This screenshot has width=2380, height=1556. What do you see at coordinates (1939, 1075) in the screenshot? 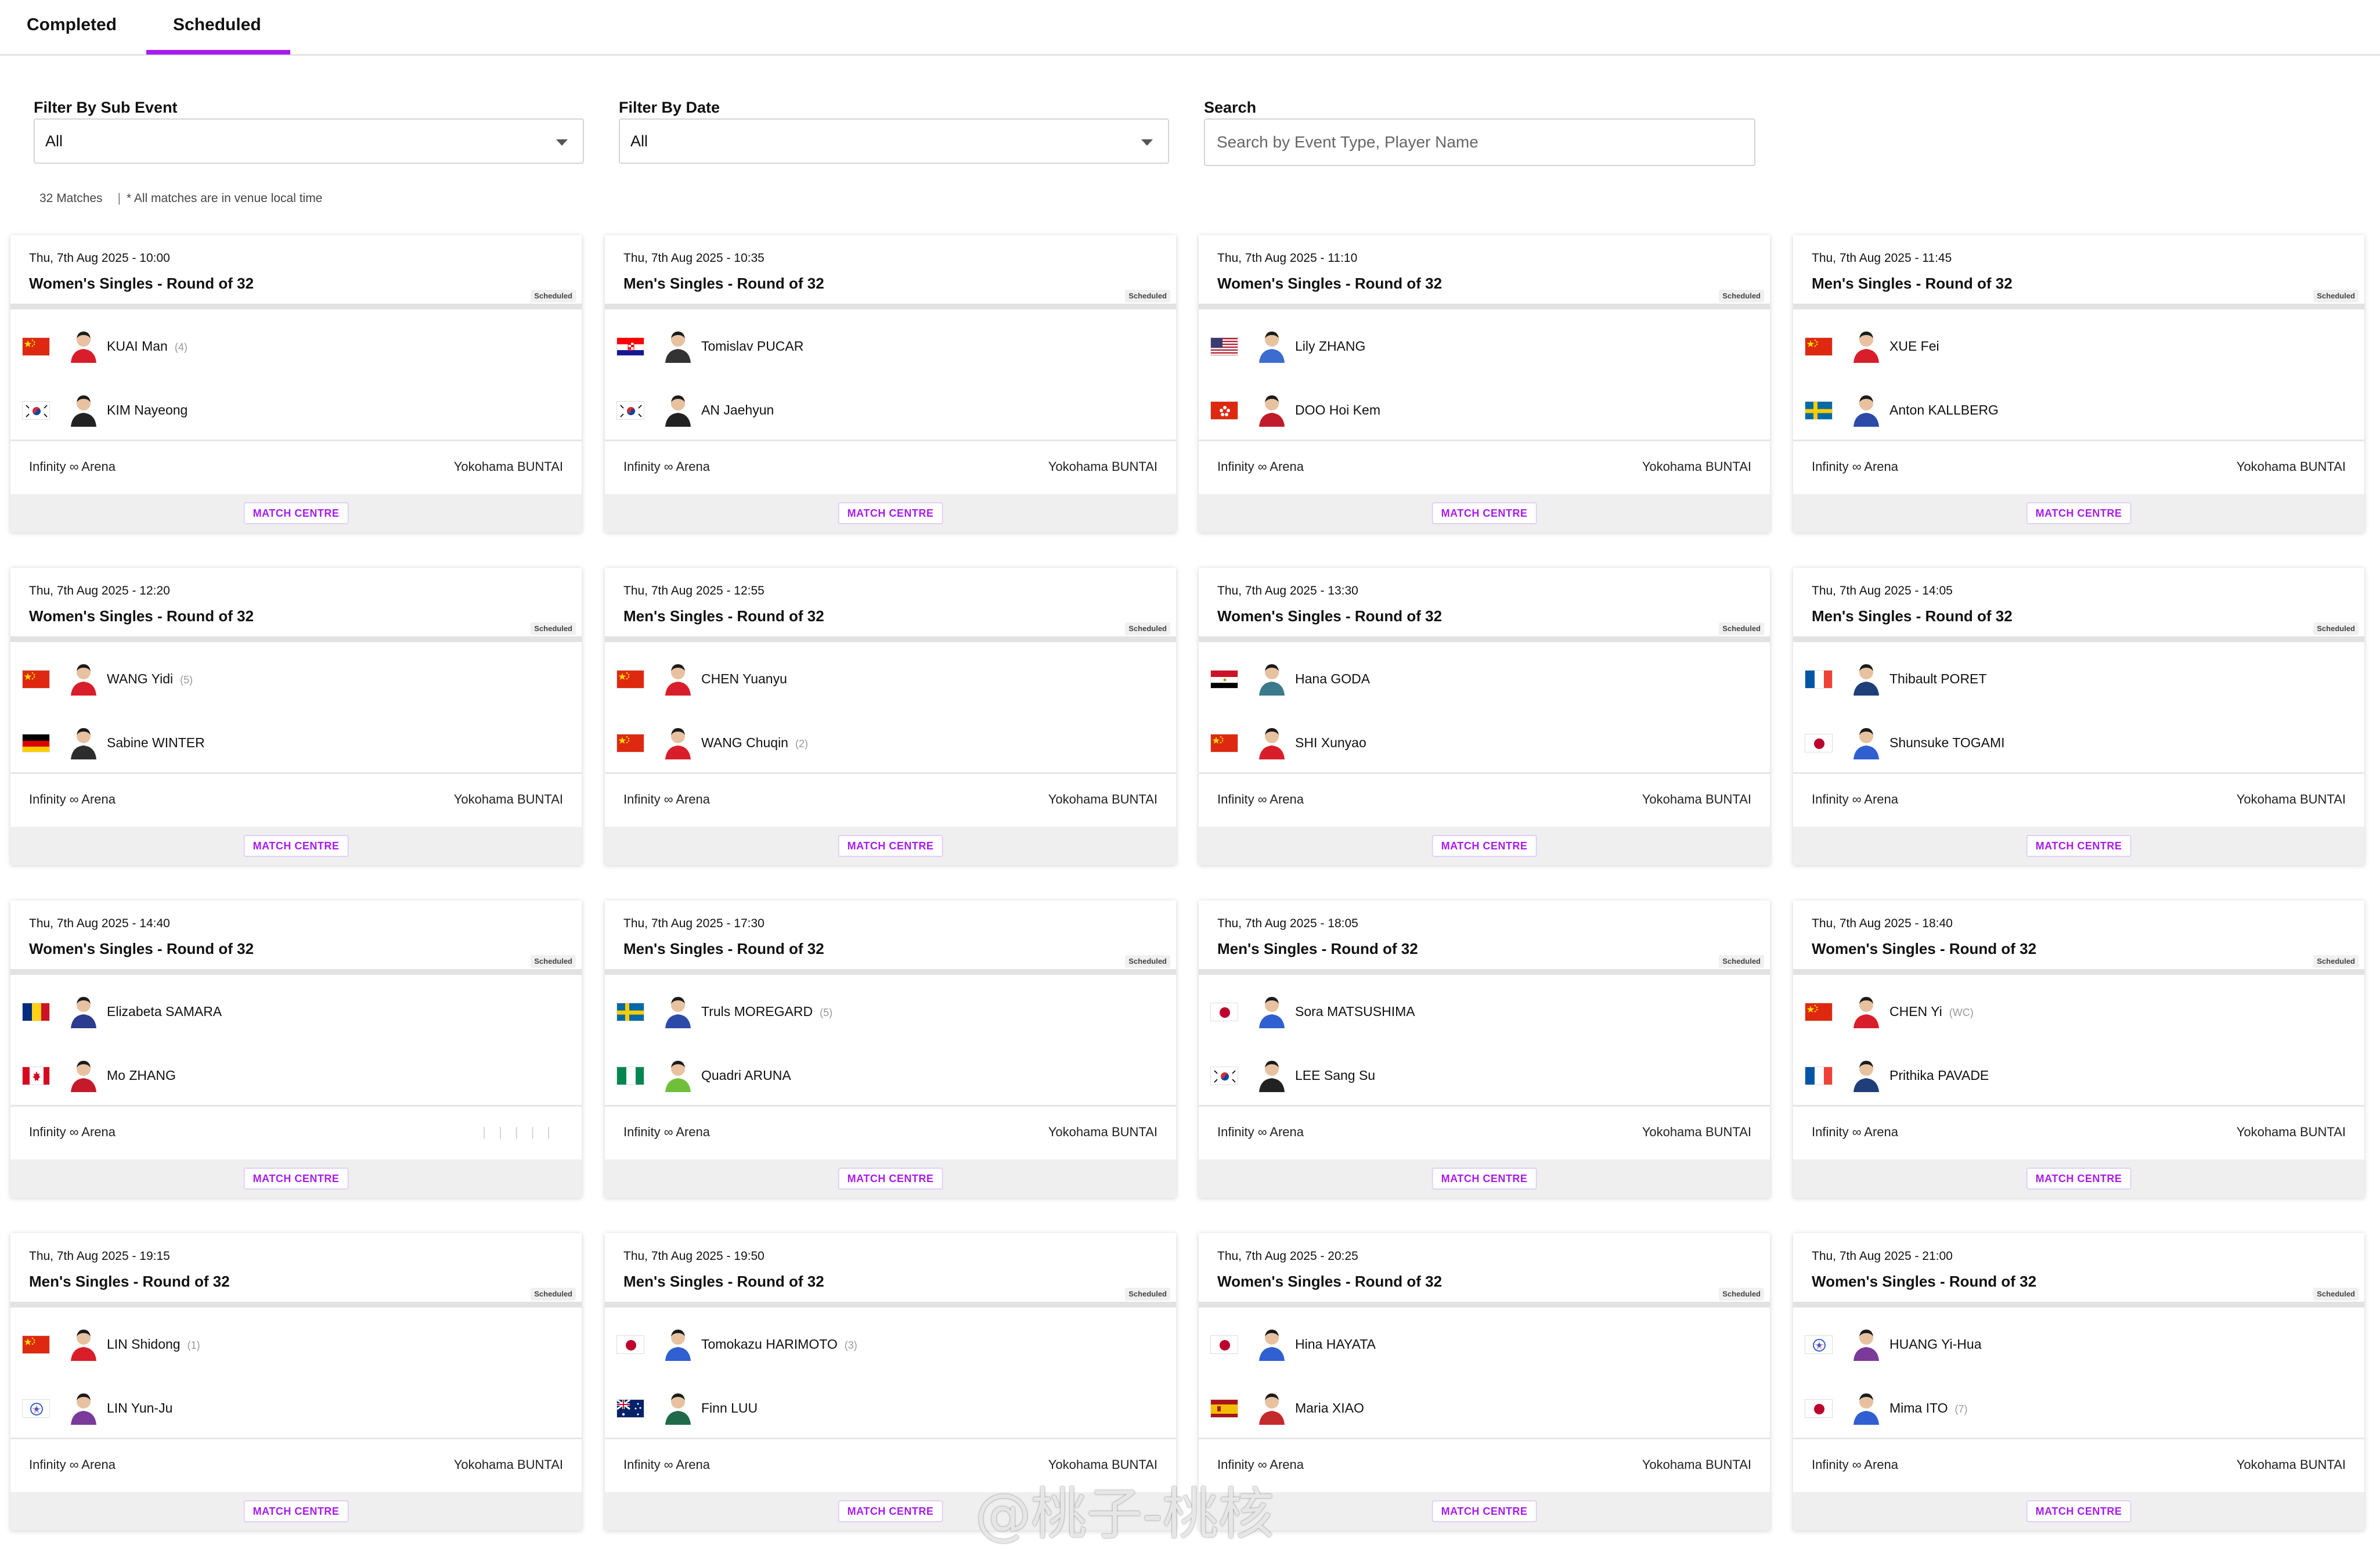
I see `player-name: Prithika PAVADE` at bounding box center [1939, 1075].